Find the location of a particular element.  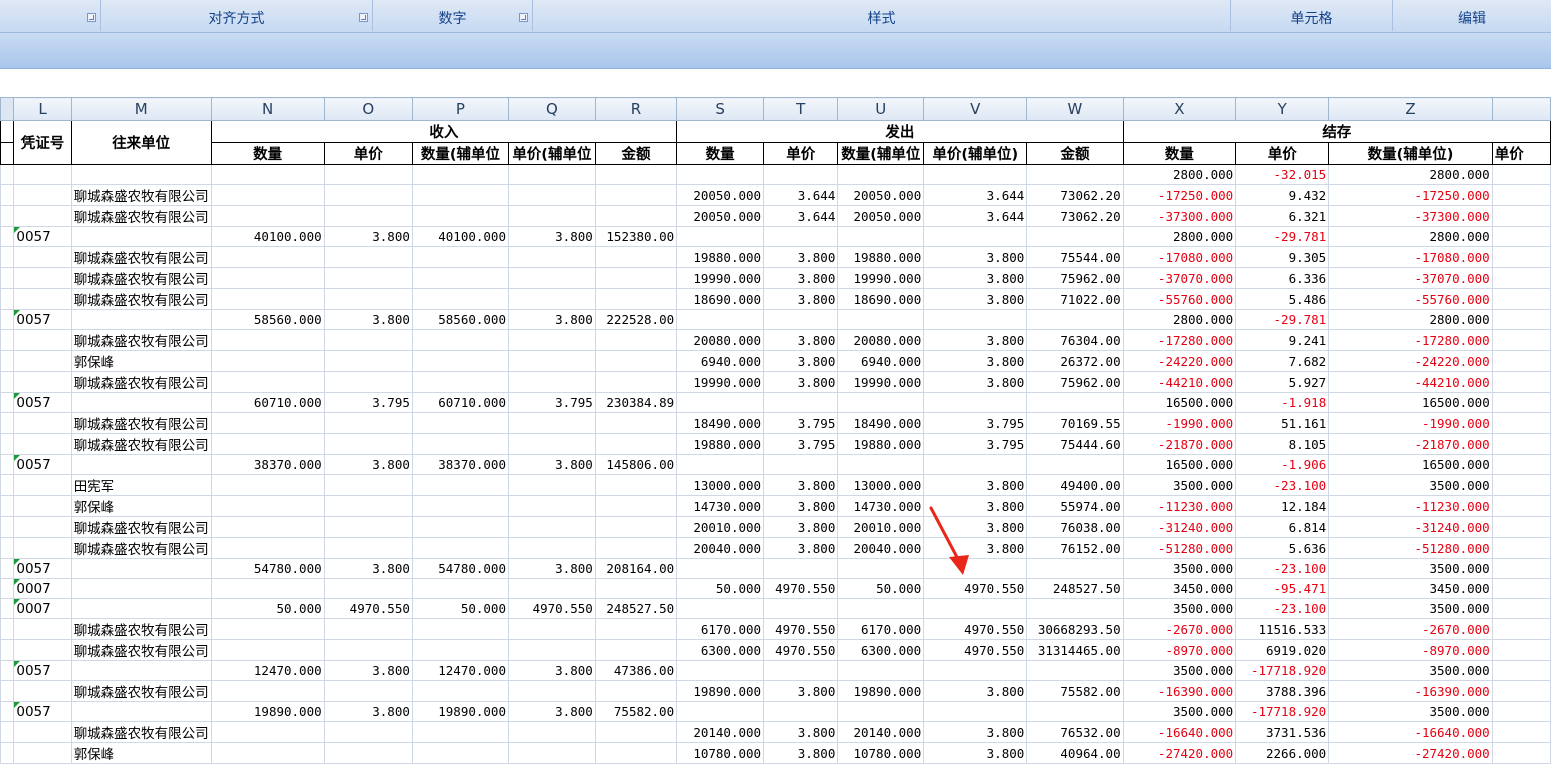

cell-Y: -29.781 is located at coordinates (1282, 236).